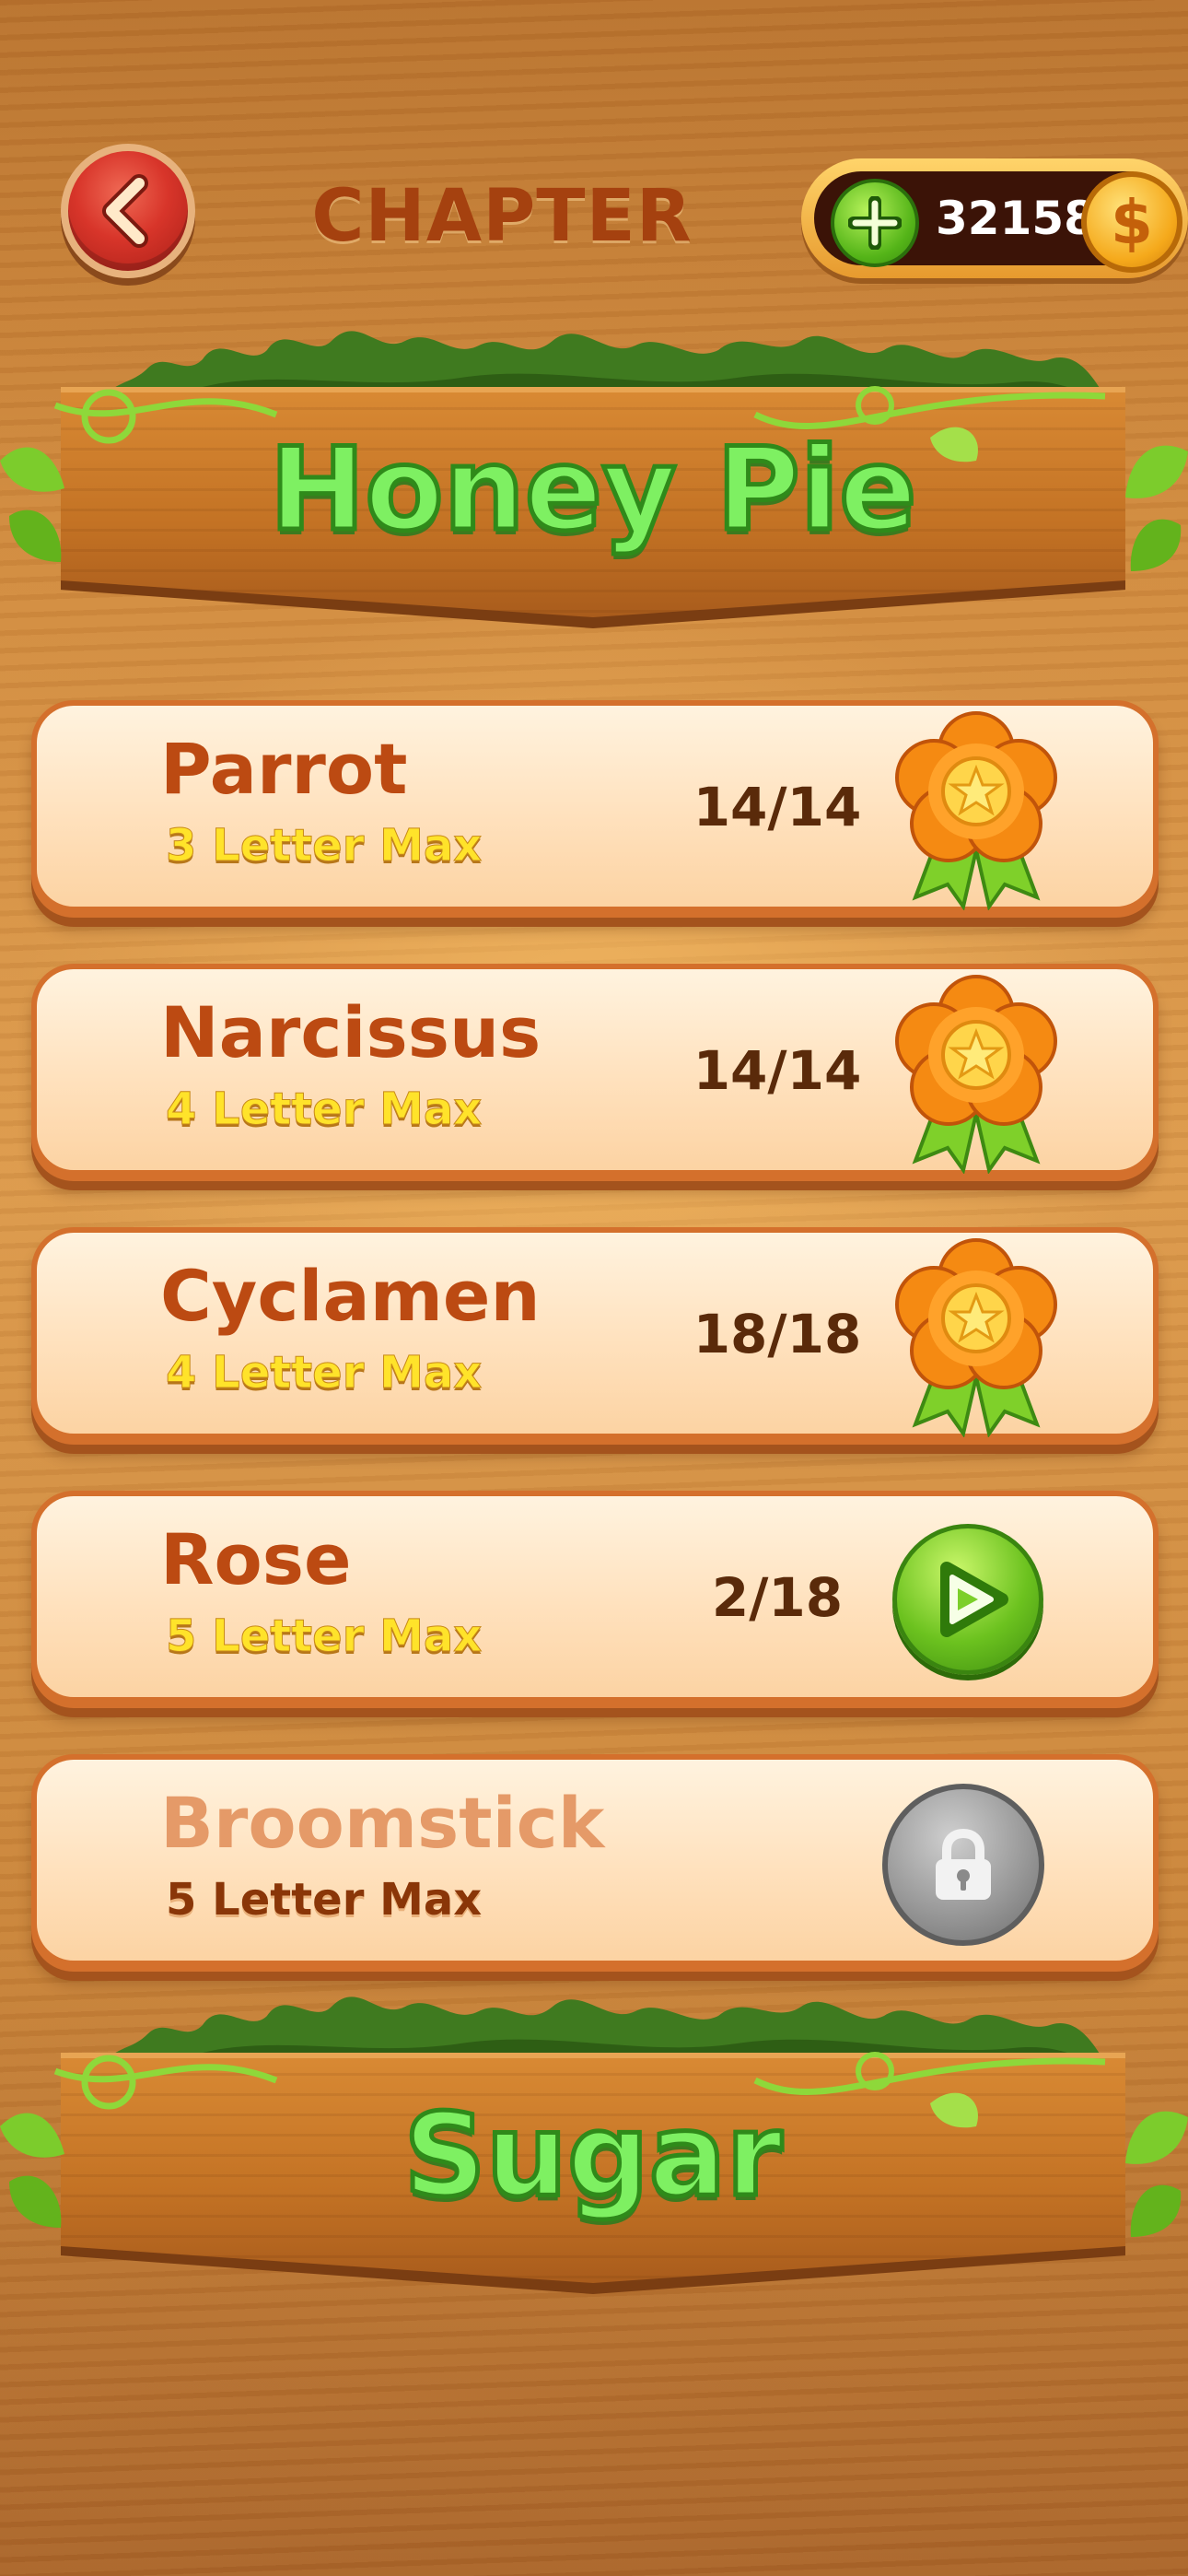 The image size is (1188, 2576). I want to click on level-name: Narcissus, so click(351, 1032).